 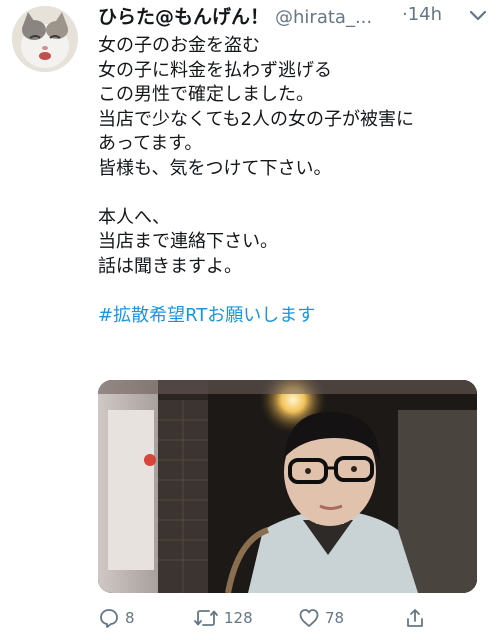 What do you see at coordinates (206, 618) in the screenshot?
I see `retweet-icon` at bounding box center [206, 618].